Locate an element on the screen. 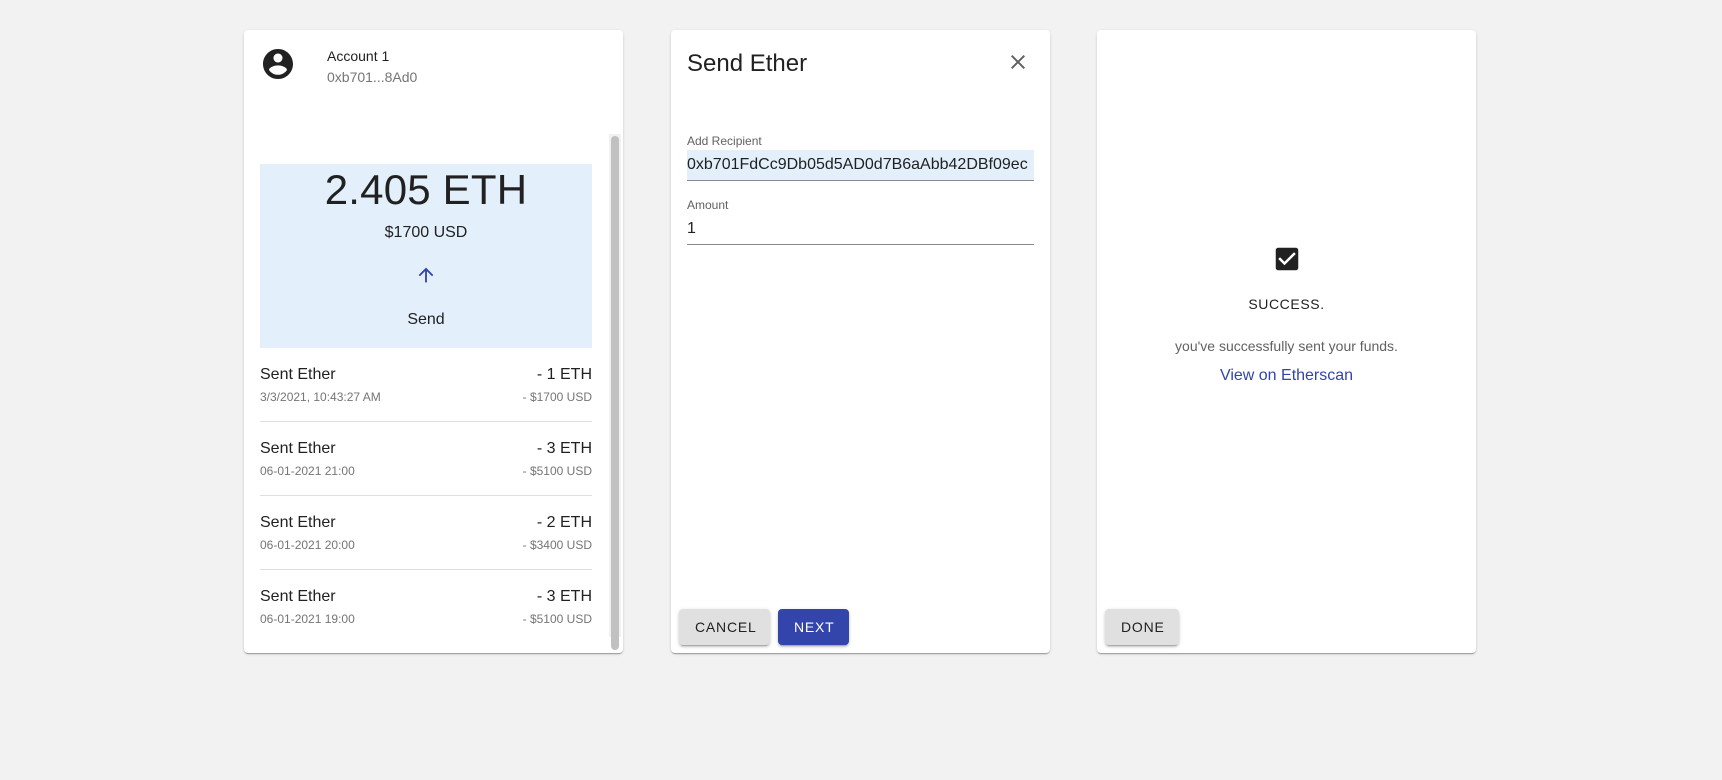  amount-input is located at coordinates (860, 229).